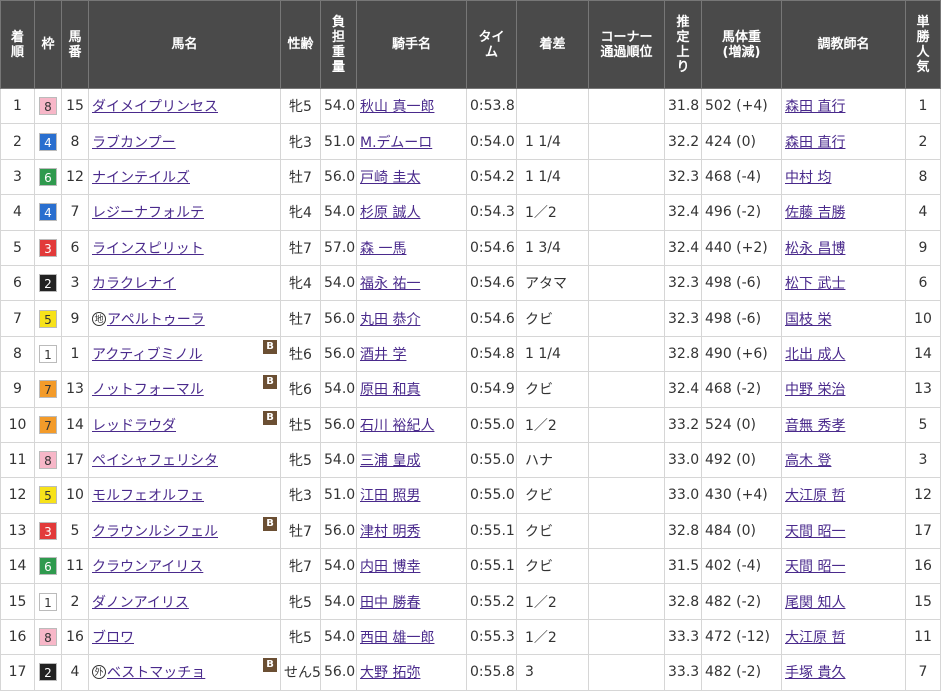 The image size is (941, 692). I want to click on waku-badge: 5, so click(48, 495).